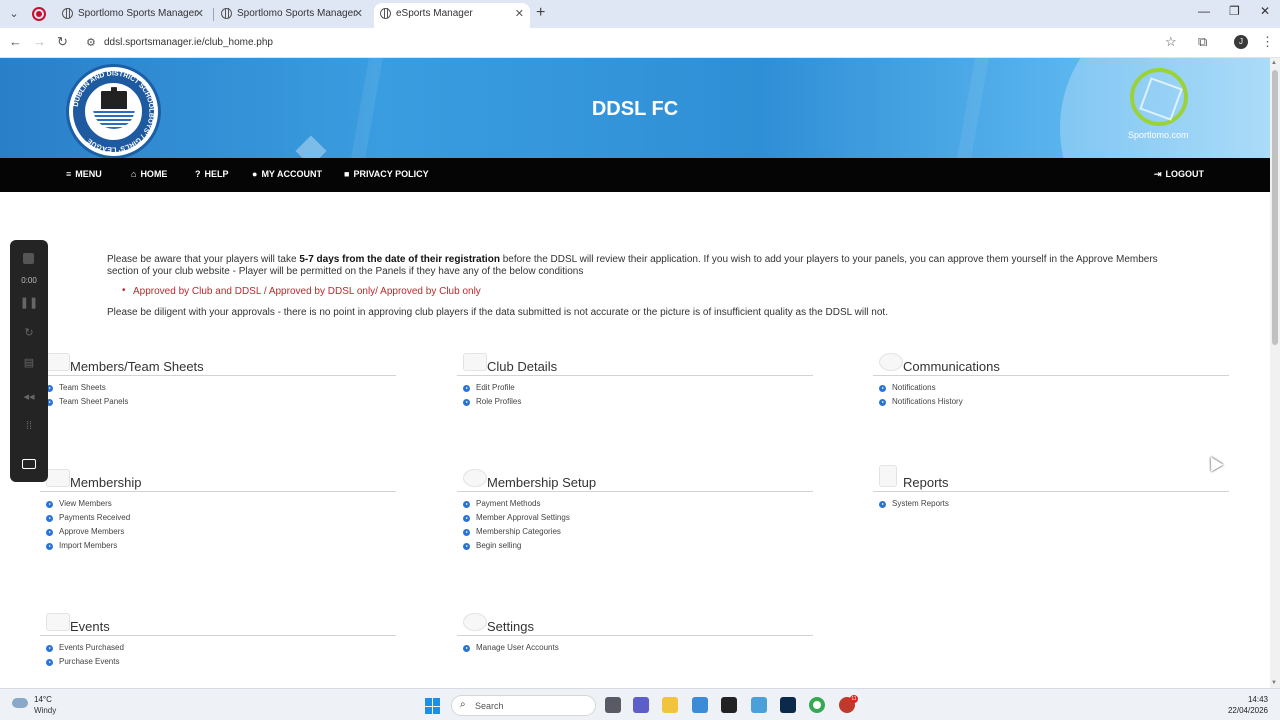 This screenshot has height=720, width=1280. What do you see at coordinates (635, 546) in the screenshot?
I see `link-begin-selling: Begin selling` at bounding box center [635, 546].